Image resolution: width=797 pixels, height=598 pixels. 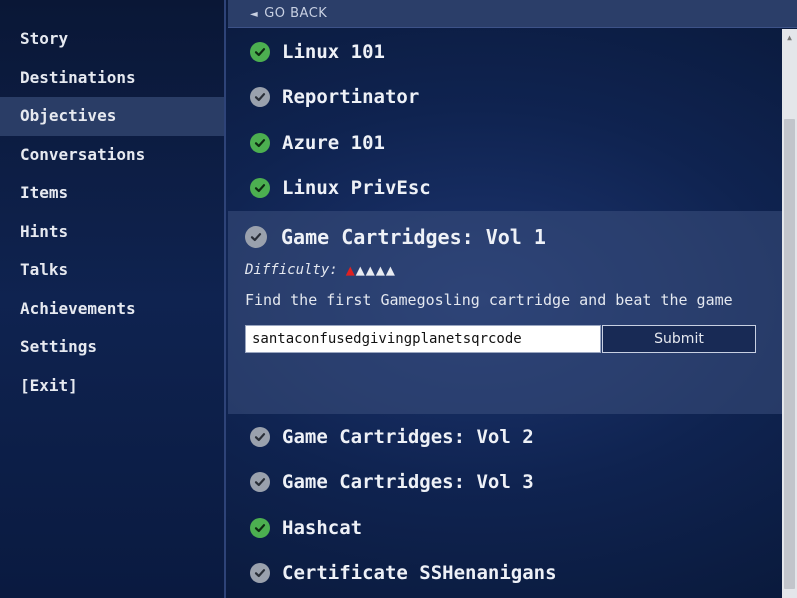 I want to click on objective-title: Azure 101, so click(x=333, y=142).